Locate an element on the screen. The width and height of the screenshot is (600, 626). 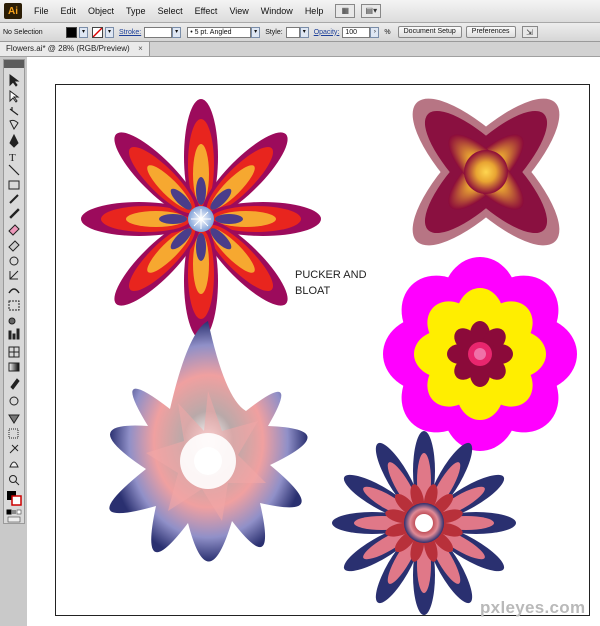
pucker-and-bloat-caption: PUCKER AND BLOAT is located at coordinates (331, 283).